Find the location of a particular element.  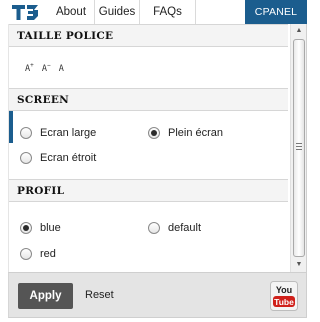

screen-option-label: Plein écran is located at coordinates (196, 133).